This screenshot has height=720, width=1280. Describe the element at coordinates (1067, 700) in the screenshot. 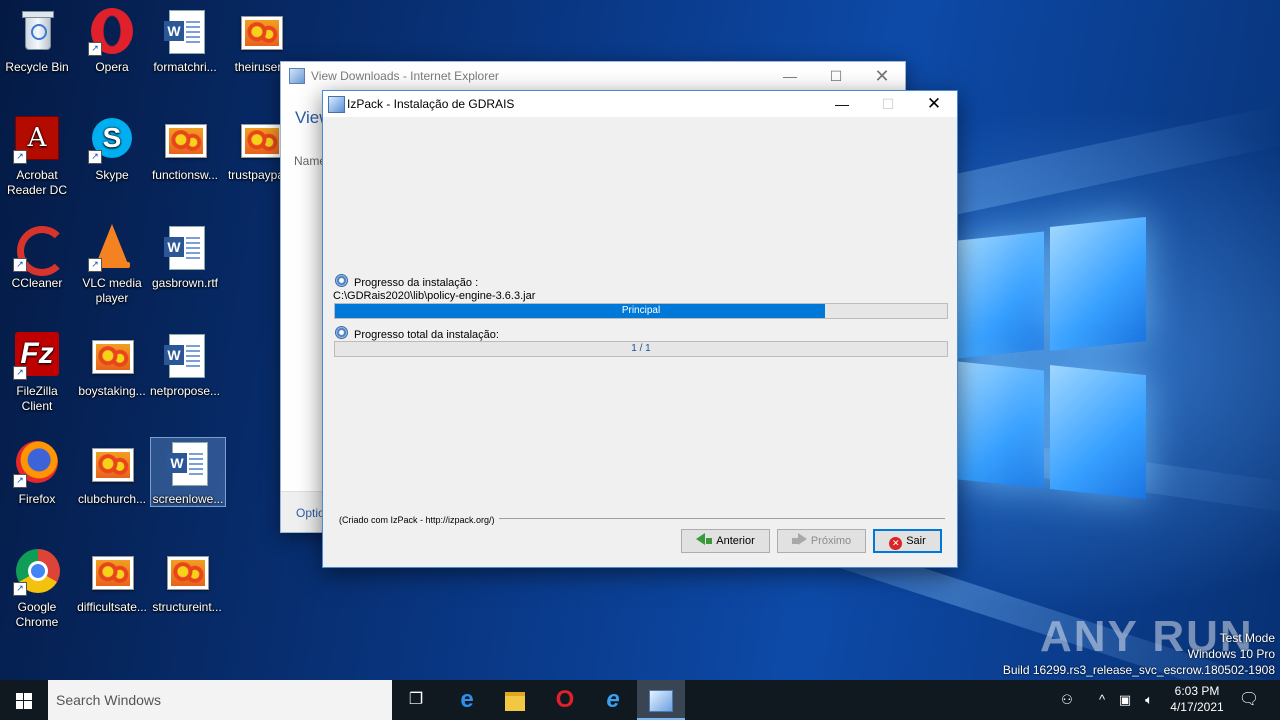

I see `people-icon: ⚇` at that location.